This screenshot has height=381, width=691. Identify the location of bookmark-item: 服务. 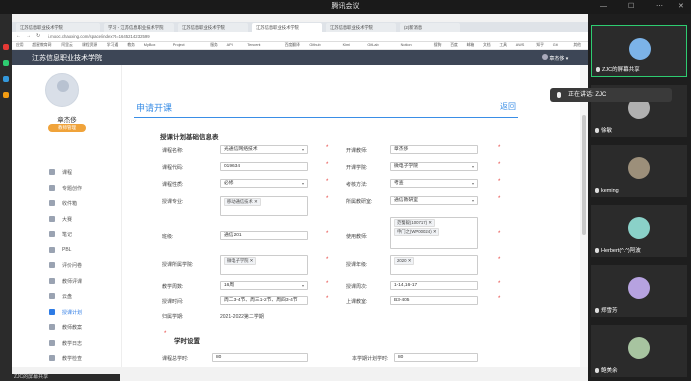
(214, 45).